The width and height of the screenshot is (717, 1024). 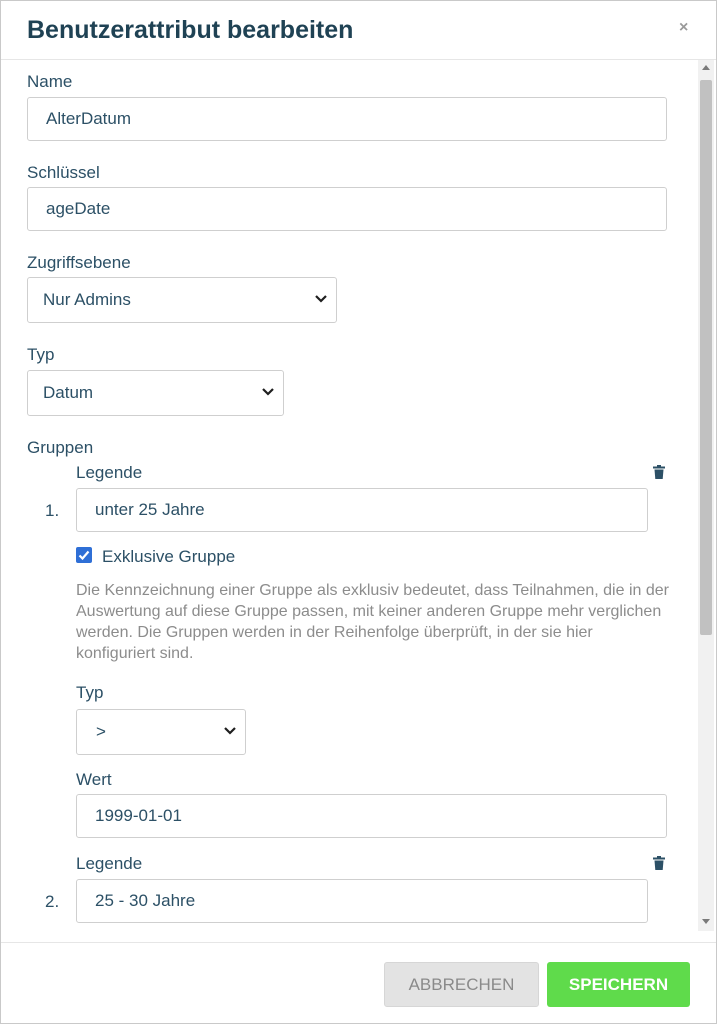 What do you see at coordinates (461, 984) in the screenshot?
I see `cancel-button: ABBRECHEN` at bounding box center [461, 984].